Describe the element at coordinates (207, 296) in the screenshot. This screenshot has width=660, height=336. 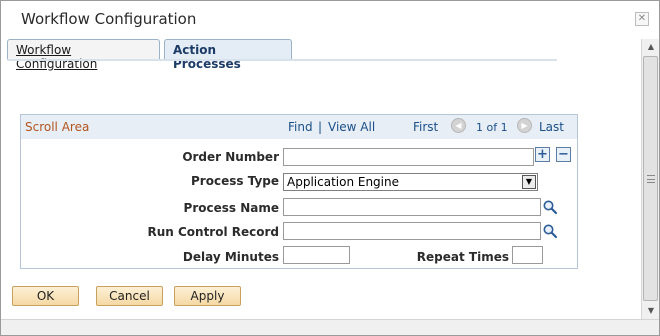
I see `apply-button: Apply` at that location.